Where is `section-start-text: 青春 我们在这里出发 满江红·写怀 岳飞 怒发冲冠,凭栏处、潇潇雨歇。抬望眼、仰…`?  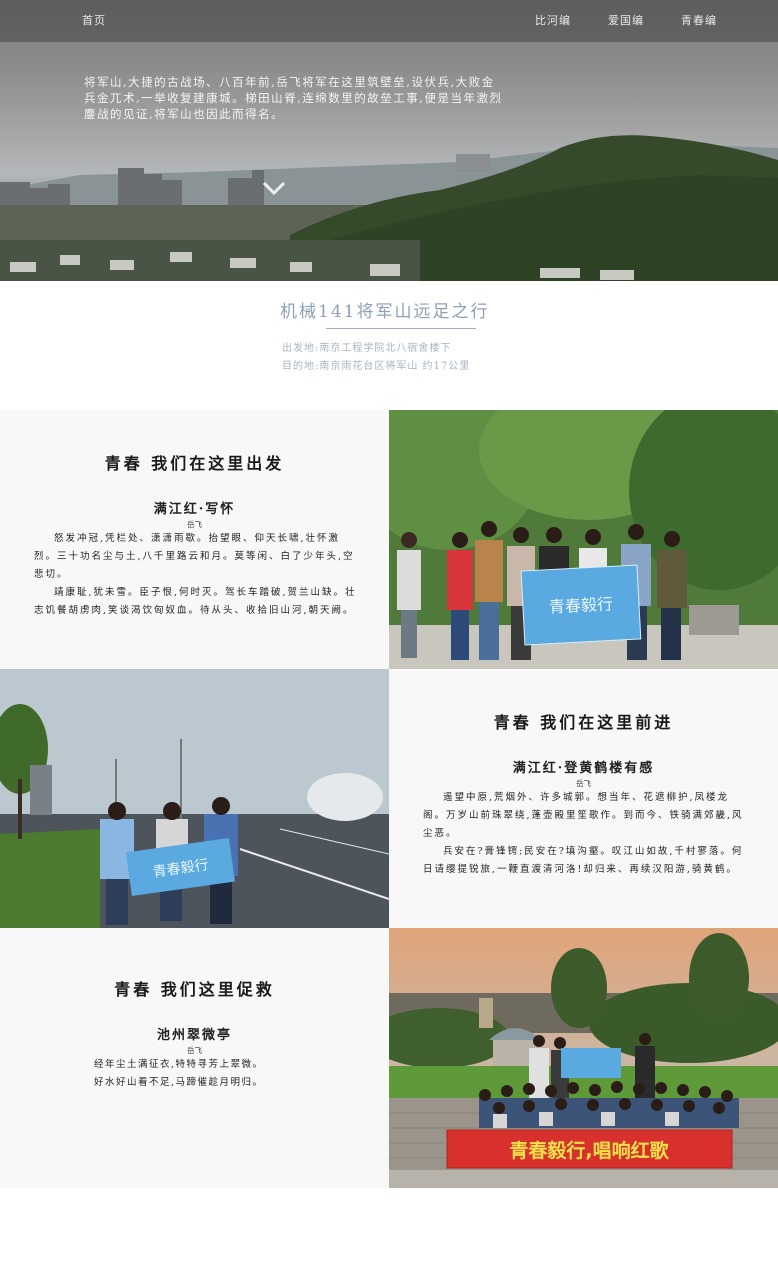
section-start-text: 青春 我们在这里出发 满江红·写怀 岳飞 怒发冲冠,凭栏处、潇潇雨歇。抬望眼、仰… is located at coordinates (194, 539).